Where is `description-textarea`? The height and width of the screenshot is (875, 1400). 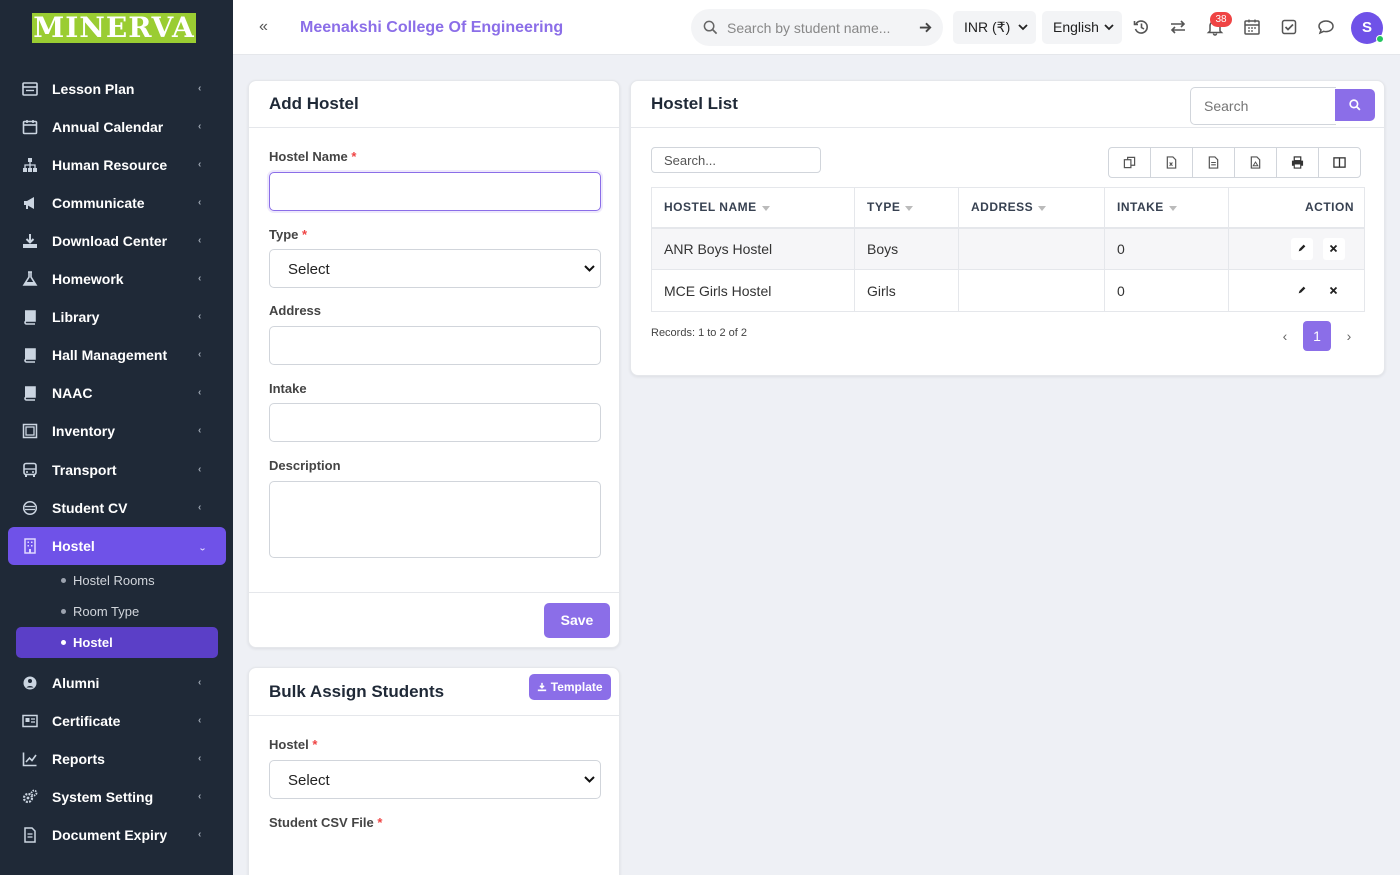
description-textarea is located at coordinates (435, 519).